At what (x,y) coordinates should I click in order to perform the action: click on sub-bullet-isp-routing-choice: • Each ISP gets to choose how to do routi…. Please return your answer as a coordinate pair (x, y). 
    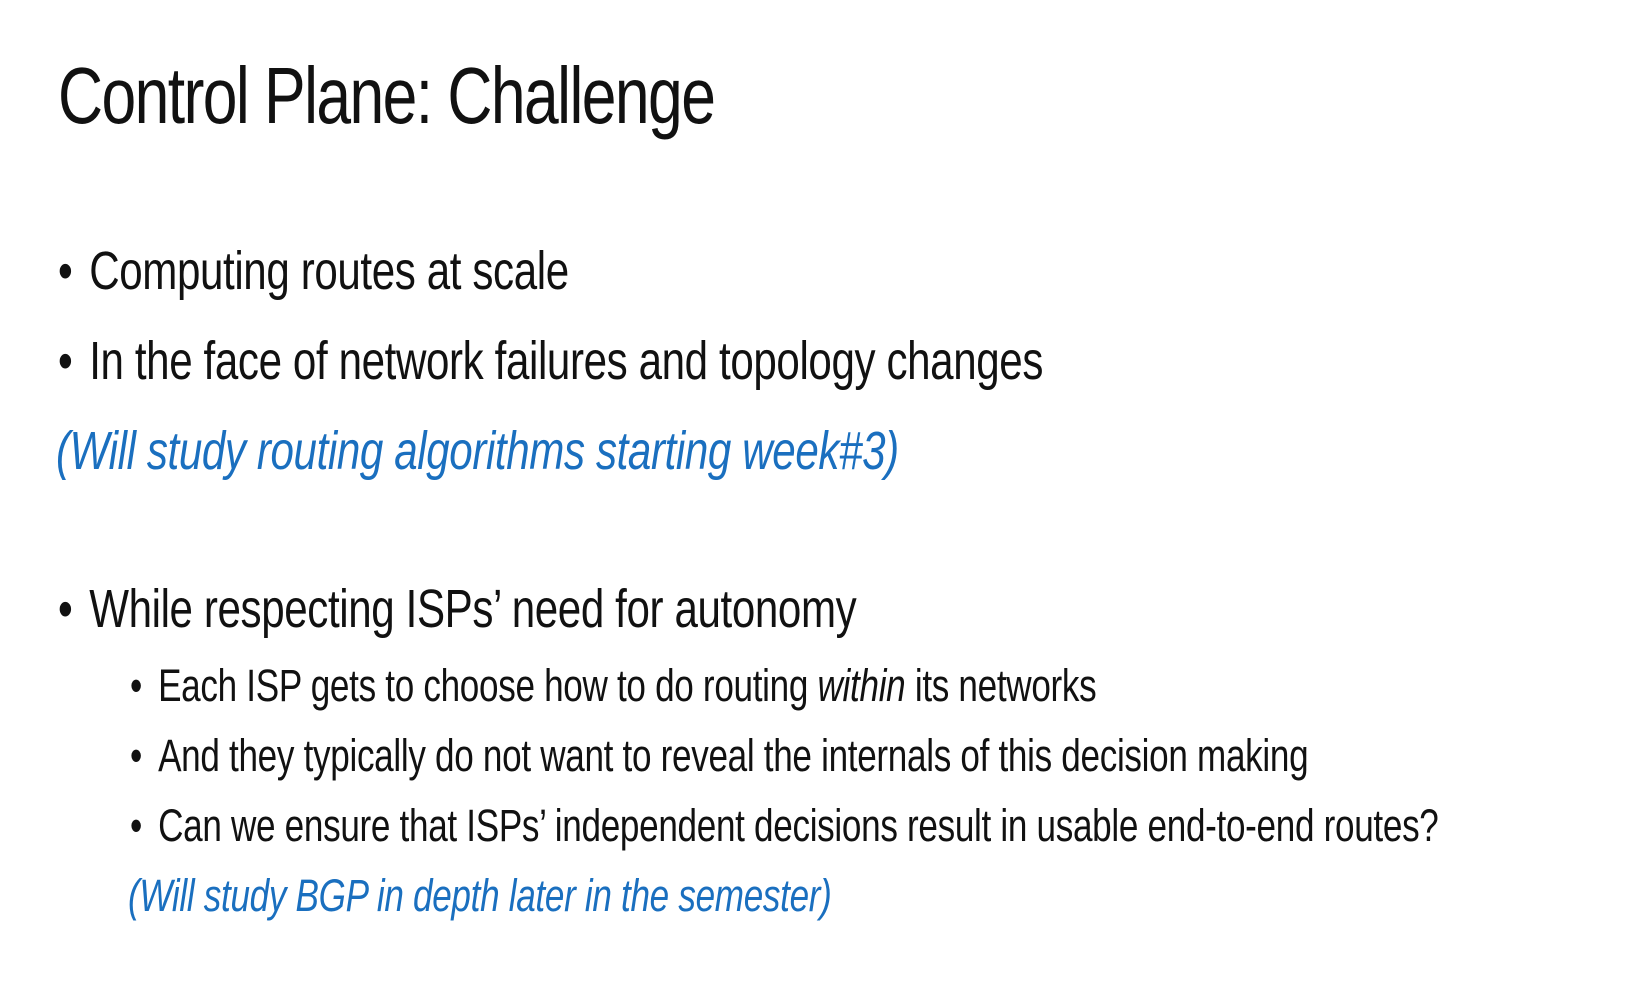
    Looking at the image, I should click on (613, 686).